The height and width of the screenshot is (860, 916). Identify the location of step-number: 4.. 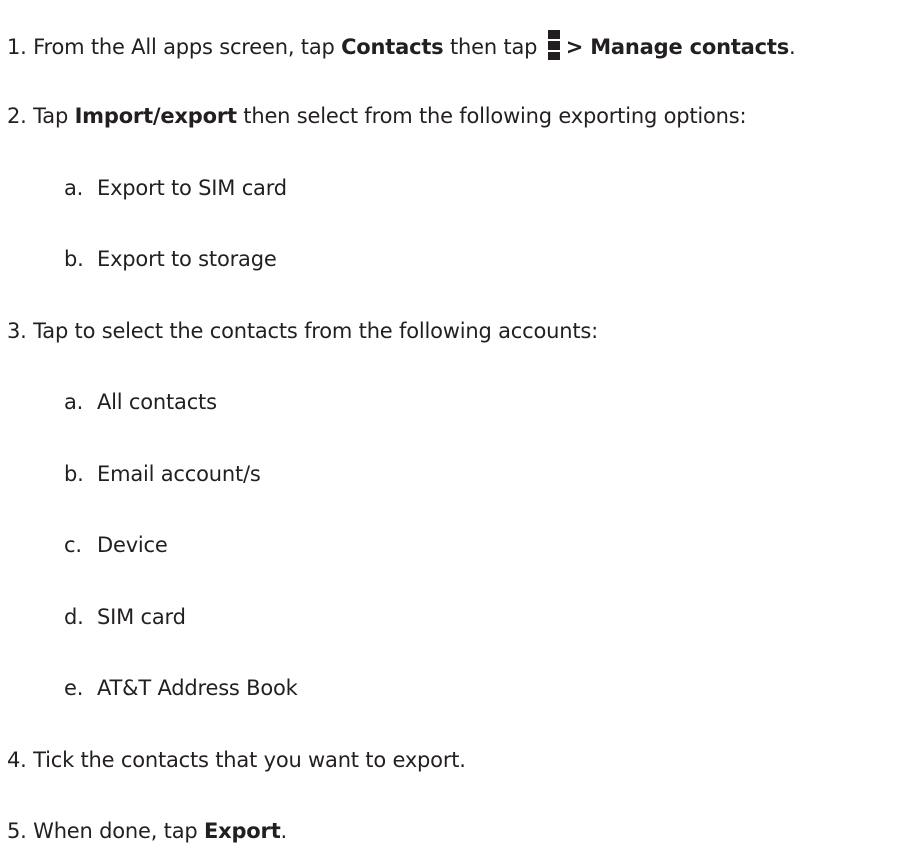
(17, 760).